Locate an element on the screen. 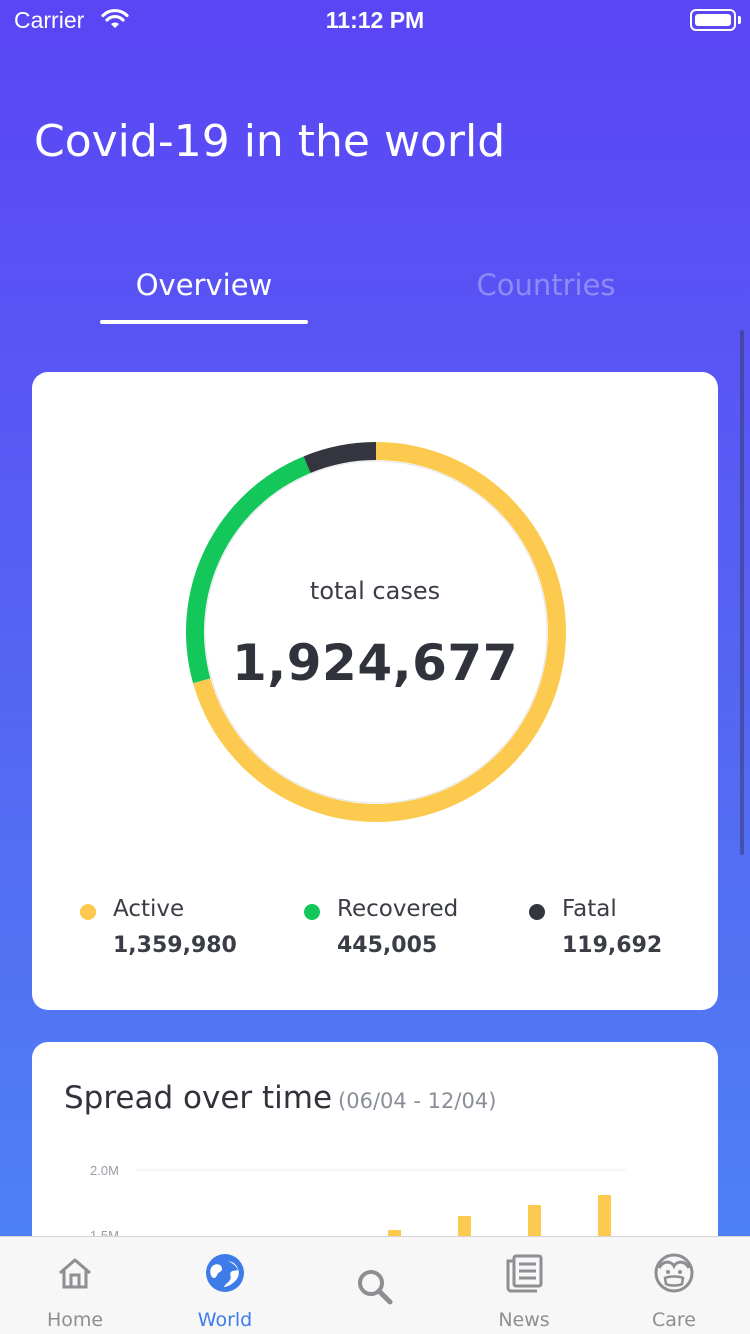  donut-inner-ring is located at coordinates (376, 632).